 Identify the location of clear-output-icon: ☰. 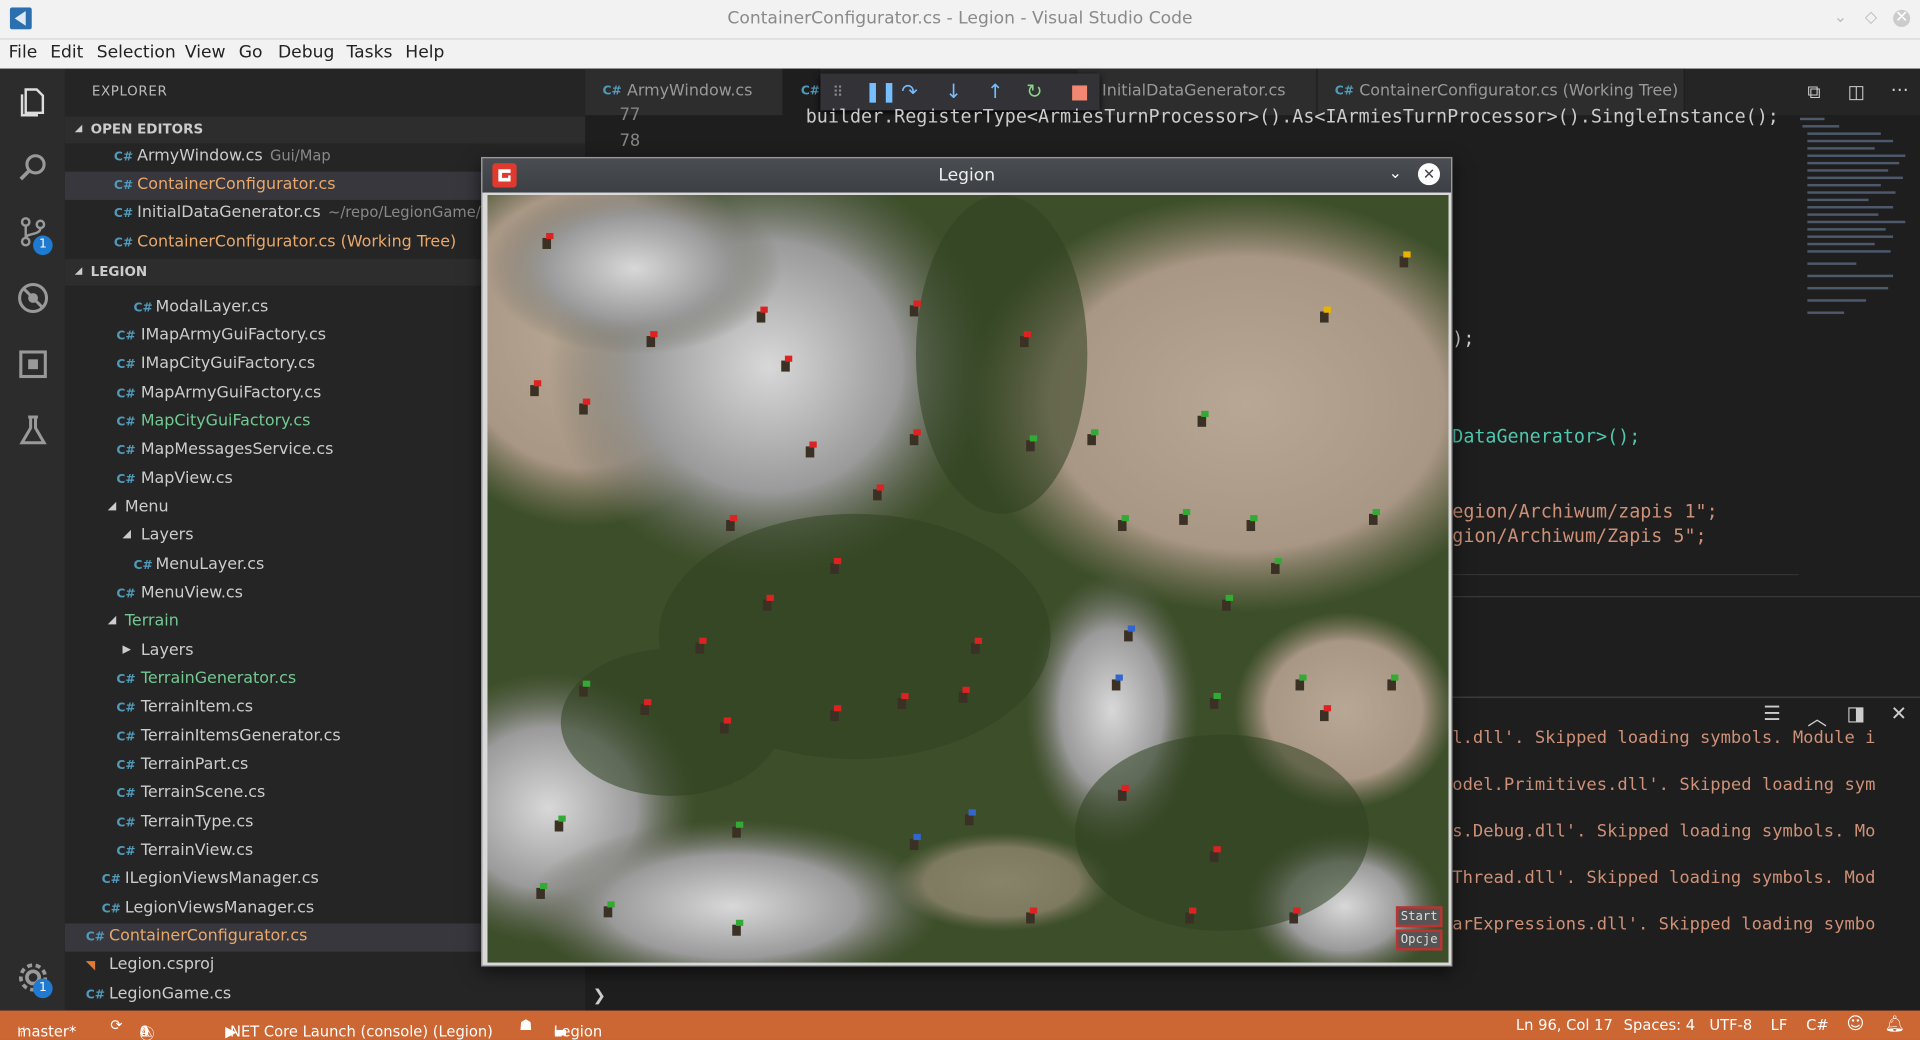
(1772, 713).